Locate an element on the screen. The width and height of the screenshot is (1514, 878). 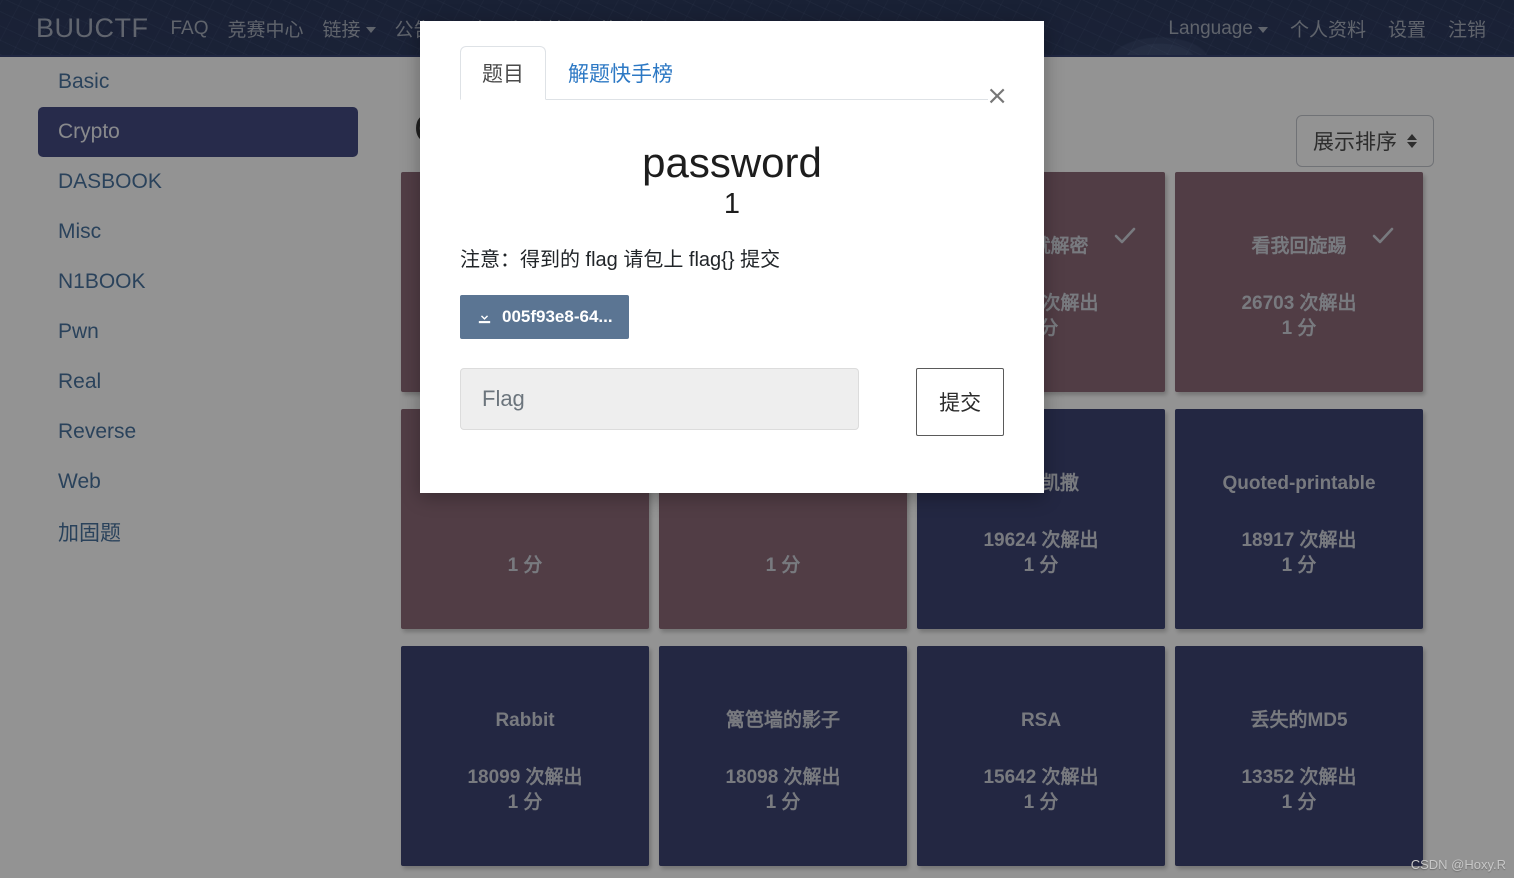
tab-solvers-leaderboard: 解题快手榜 is located at coordinates (620, 73).